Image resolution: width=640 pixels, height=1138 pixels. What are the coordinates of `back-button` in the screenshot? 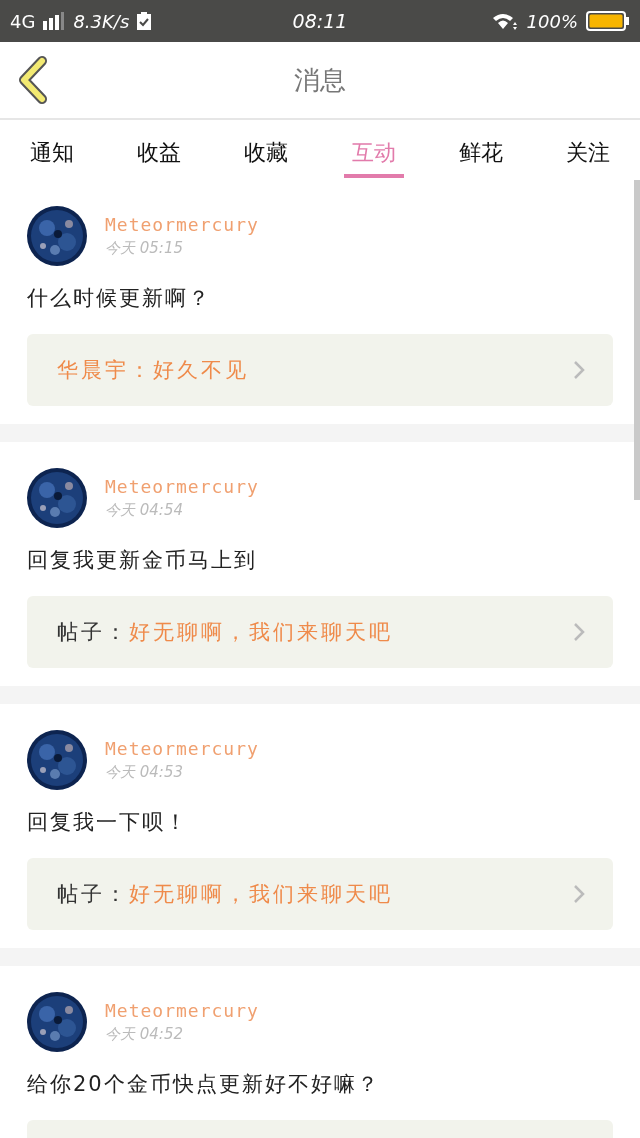 It's located at (33, 80).